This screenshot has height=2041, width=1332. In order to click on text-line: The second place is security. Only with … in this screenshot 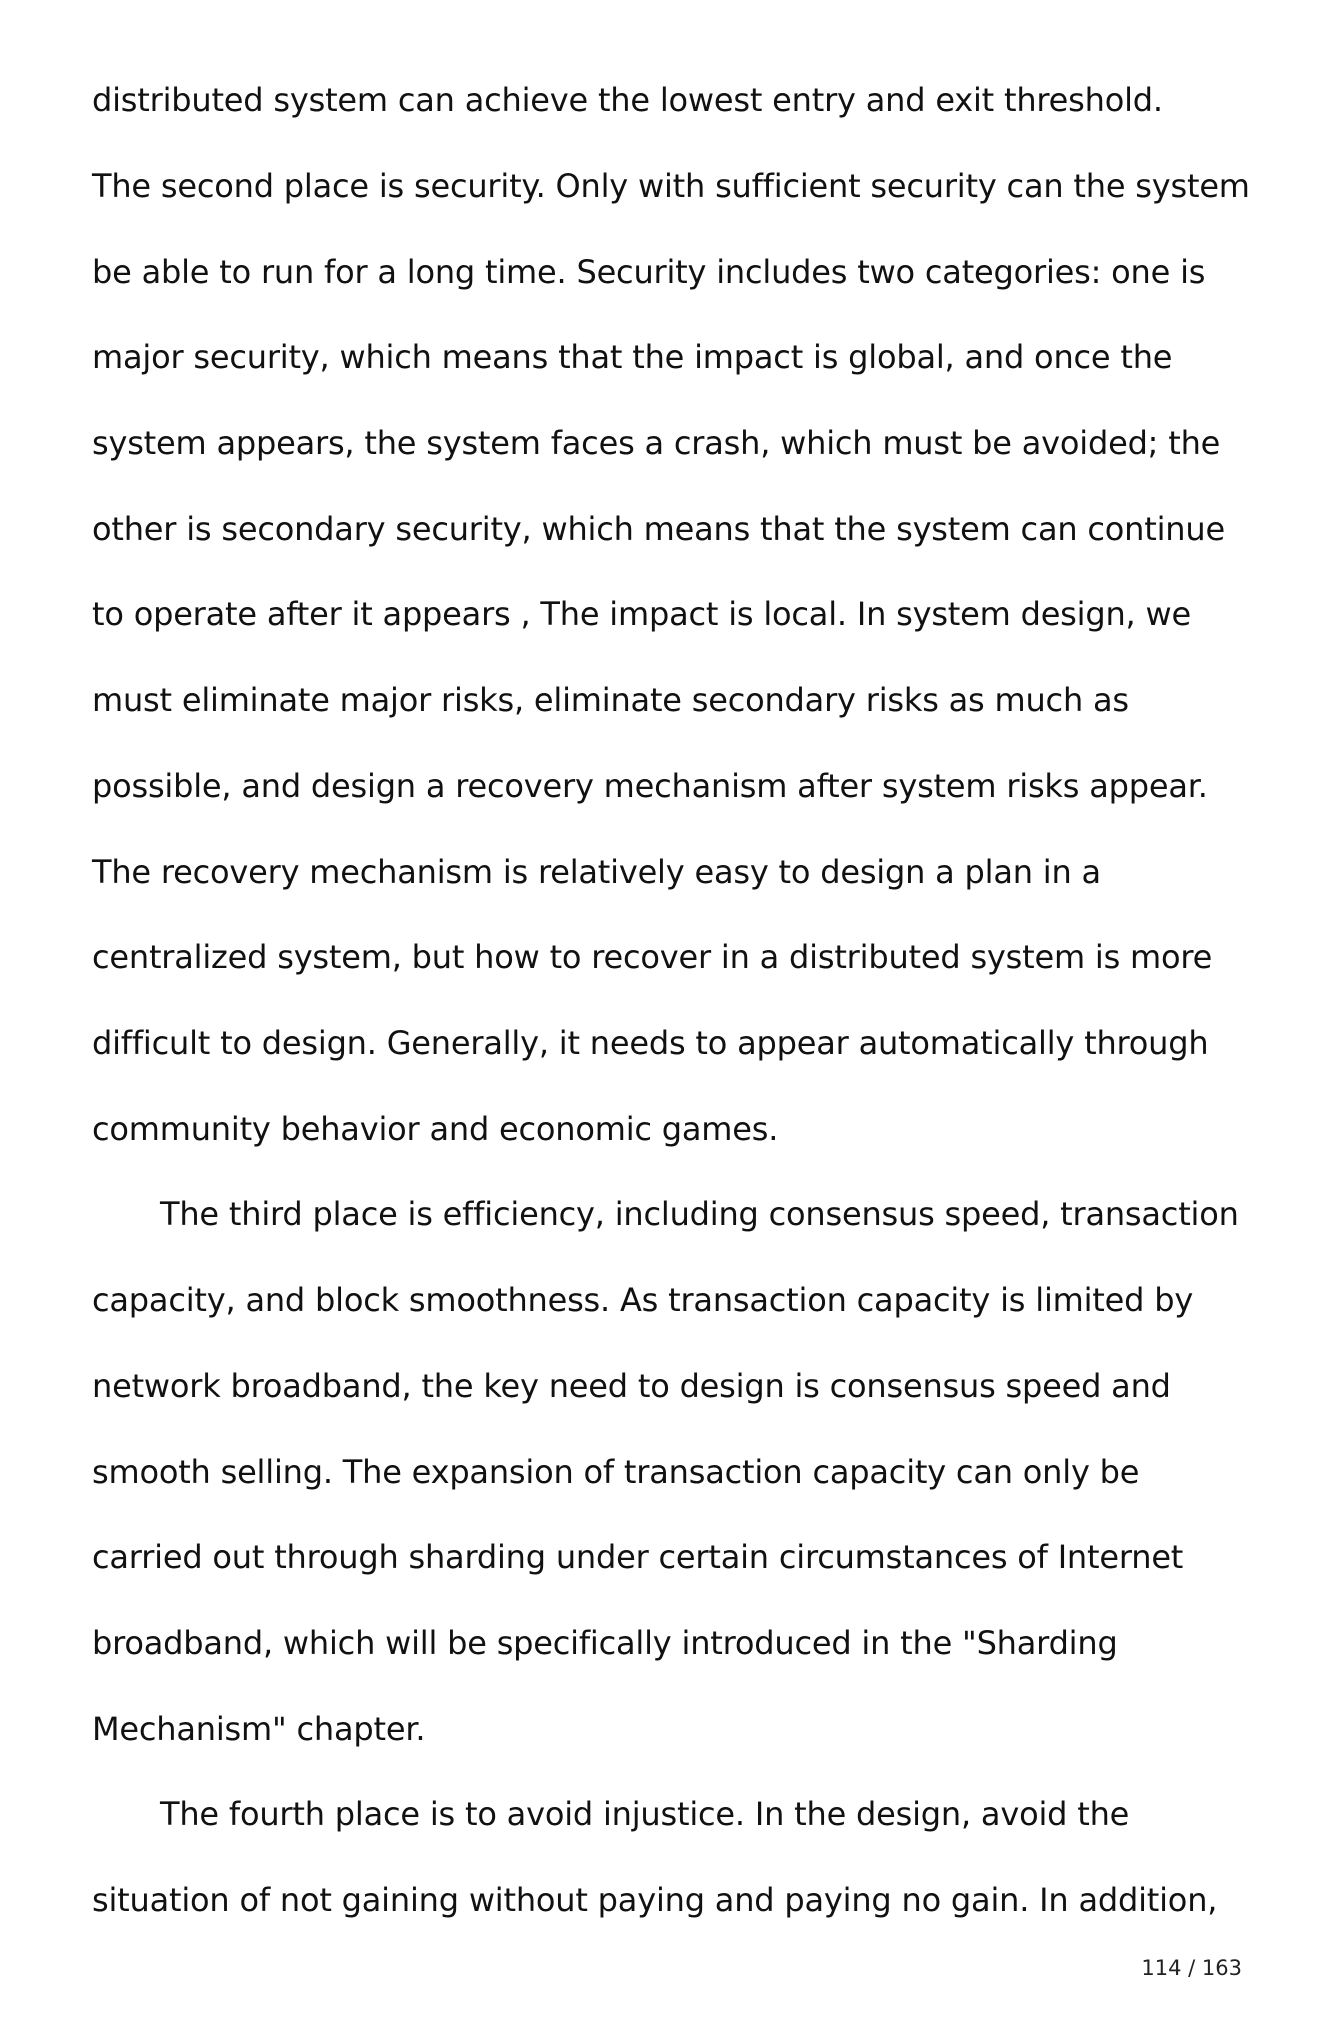, I will do `click(671, 186)`.